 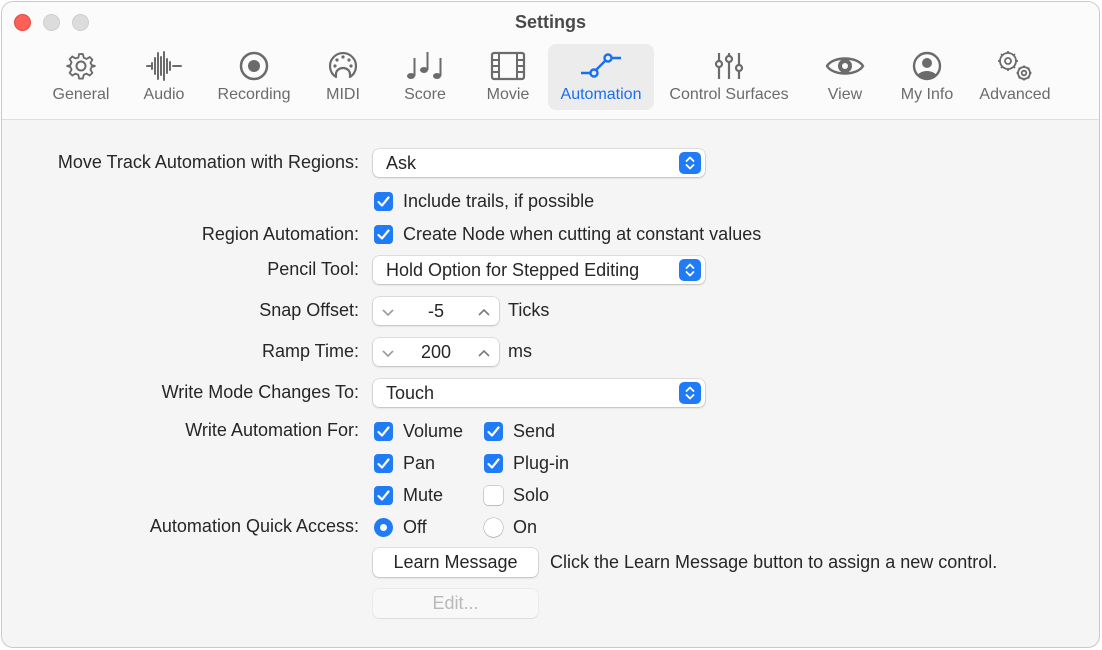 I want to click on checkbox-label: Plug-in, so click(x=541, y=463).